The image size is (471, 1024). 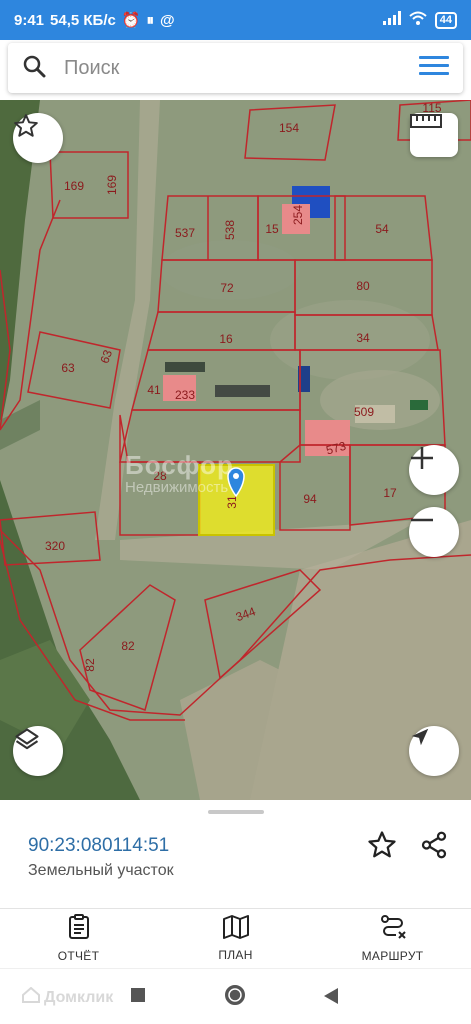 What do you see at coordinates (31, 997) in the screenshot?
I see `house-icon` at bounding box center [31, 997].